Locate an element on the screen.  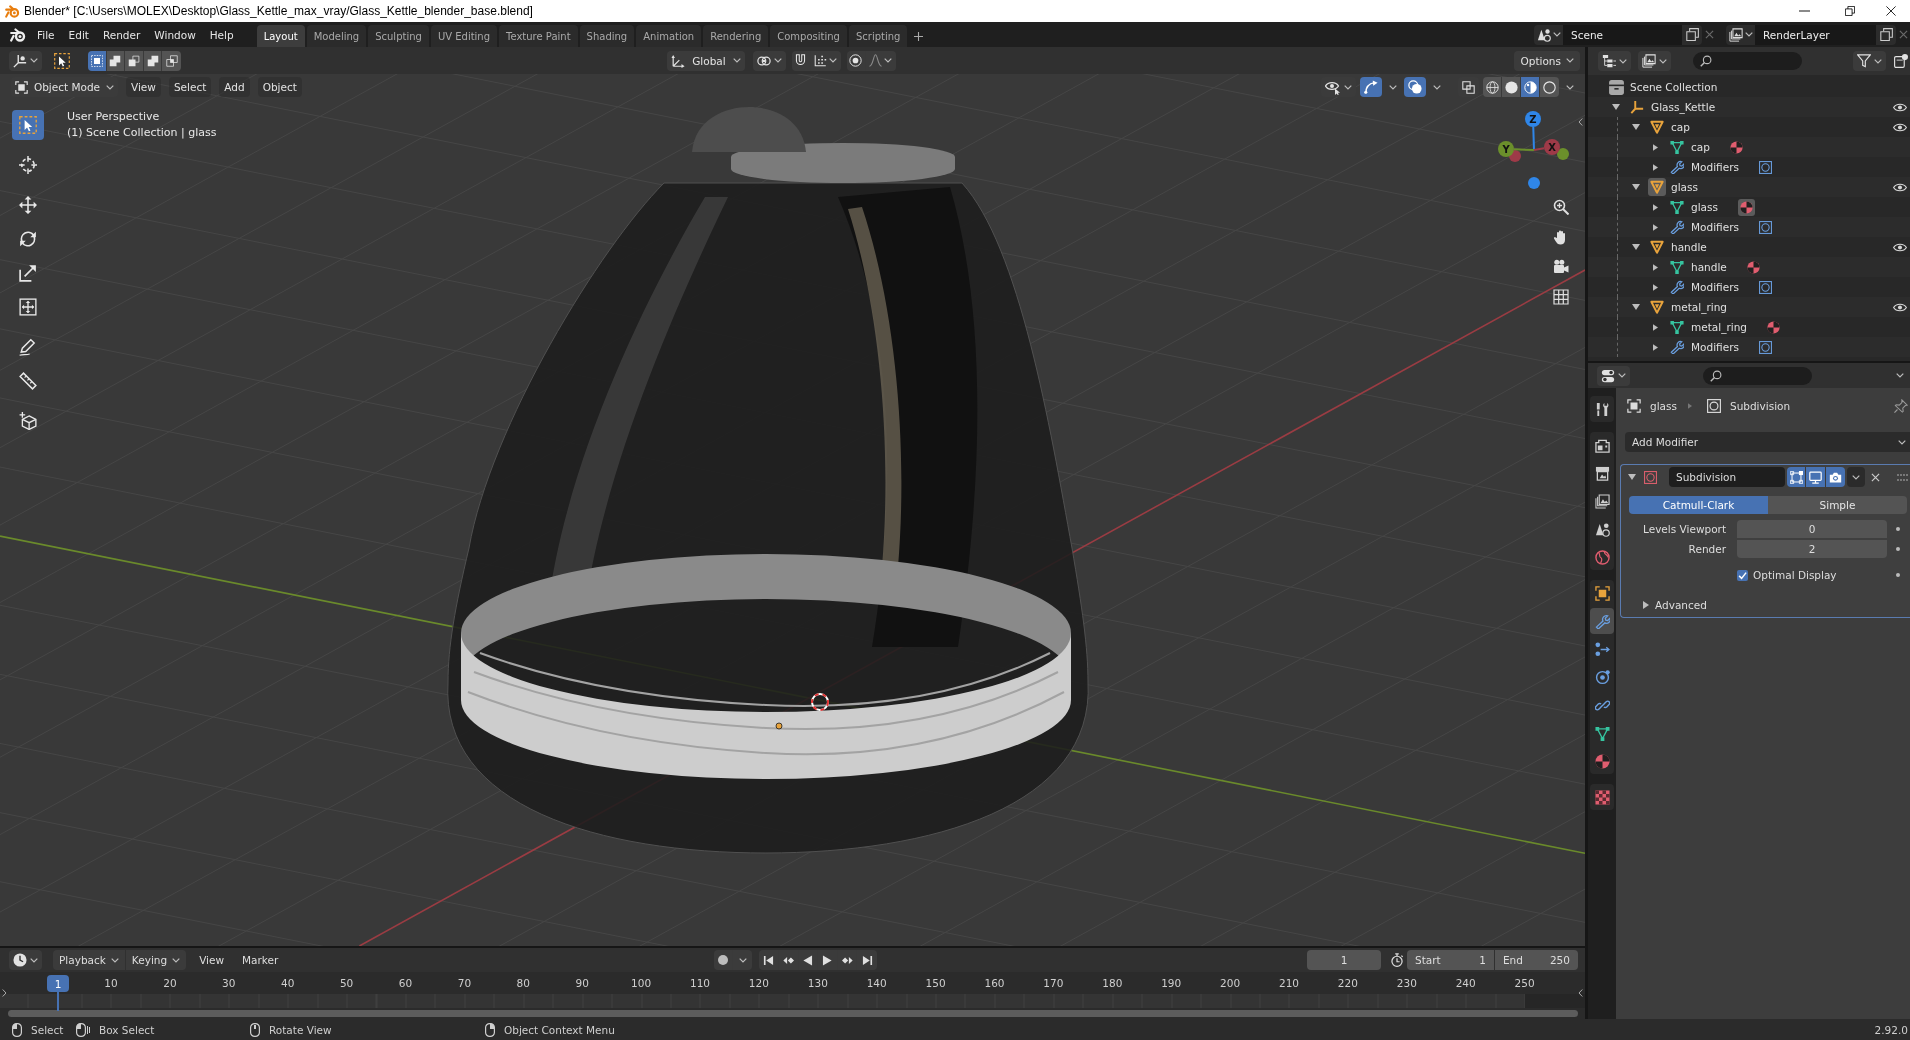
falloff-dropdown is located at coordinates (880, 60).